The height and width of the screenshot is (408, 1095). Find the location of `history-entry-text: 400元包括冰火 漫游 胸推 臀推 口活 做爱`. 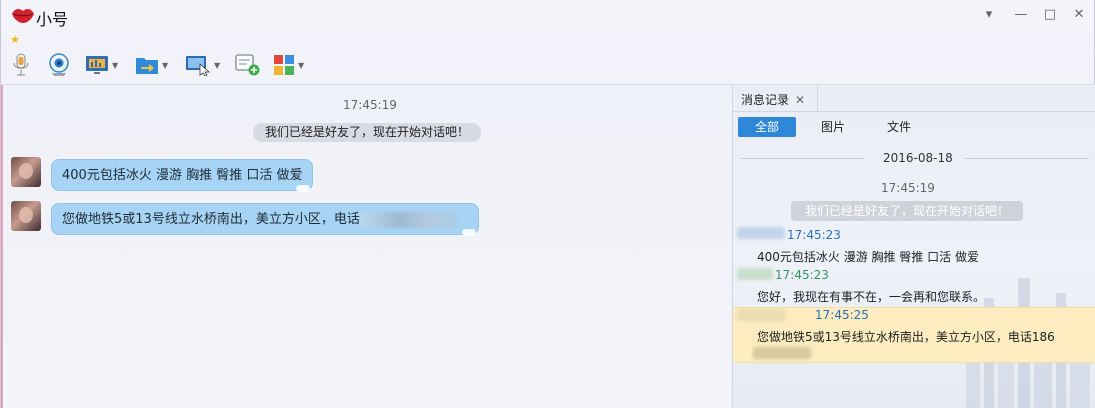

history-entry-text: 400元包括冰火 漫游 胸推 臀推 口活 做爱 is located at coordinates (868, 257).